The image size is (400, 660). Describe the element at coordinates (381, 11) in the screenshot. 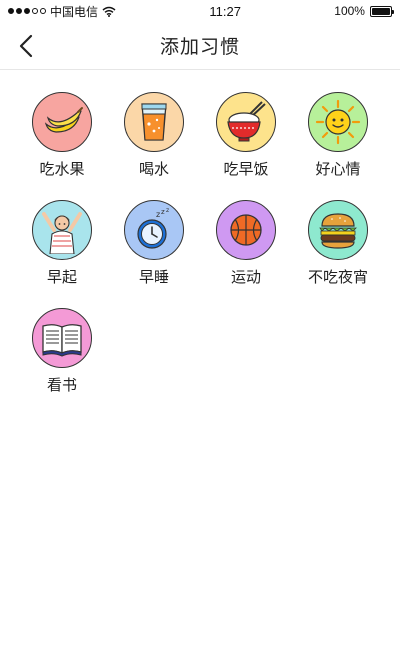

I see `battery-icon` at that location.